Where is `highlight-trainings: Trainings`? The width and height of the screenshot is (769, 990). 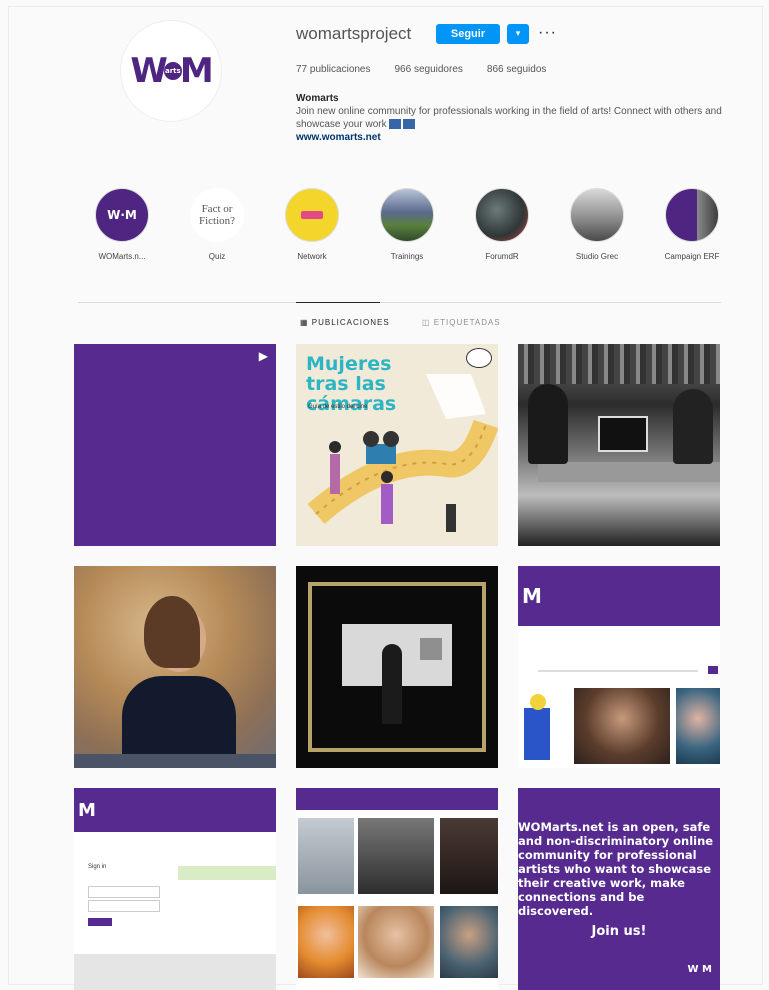
highlight-trainings: Trainings is located at coordinates (407, 224).